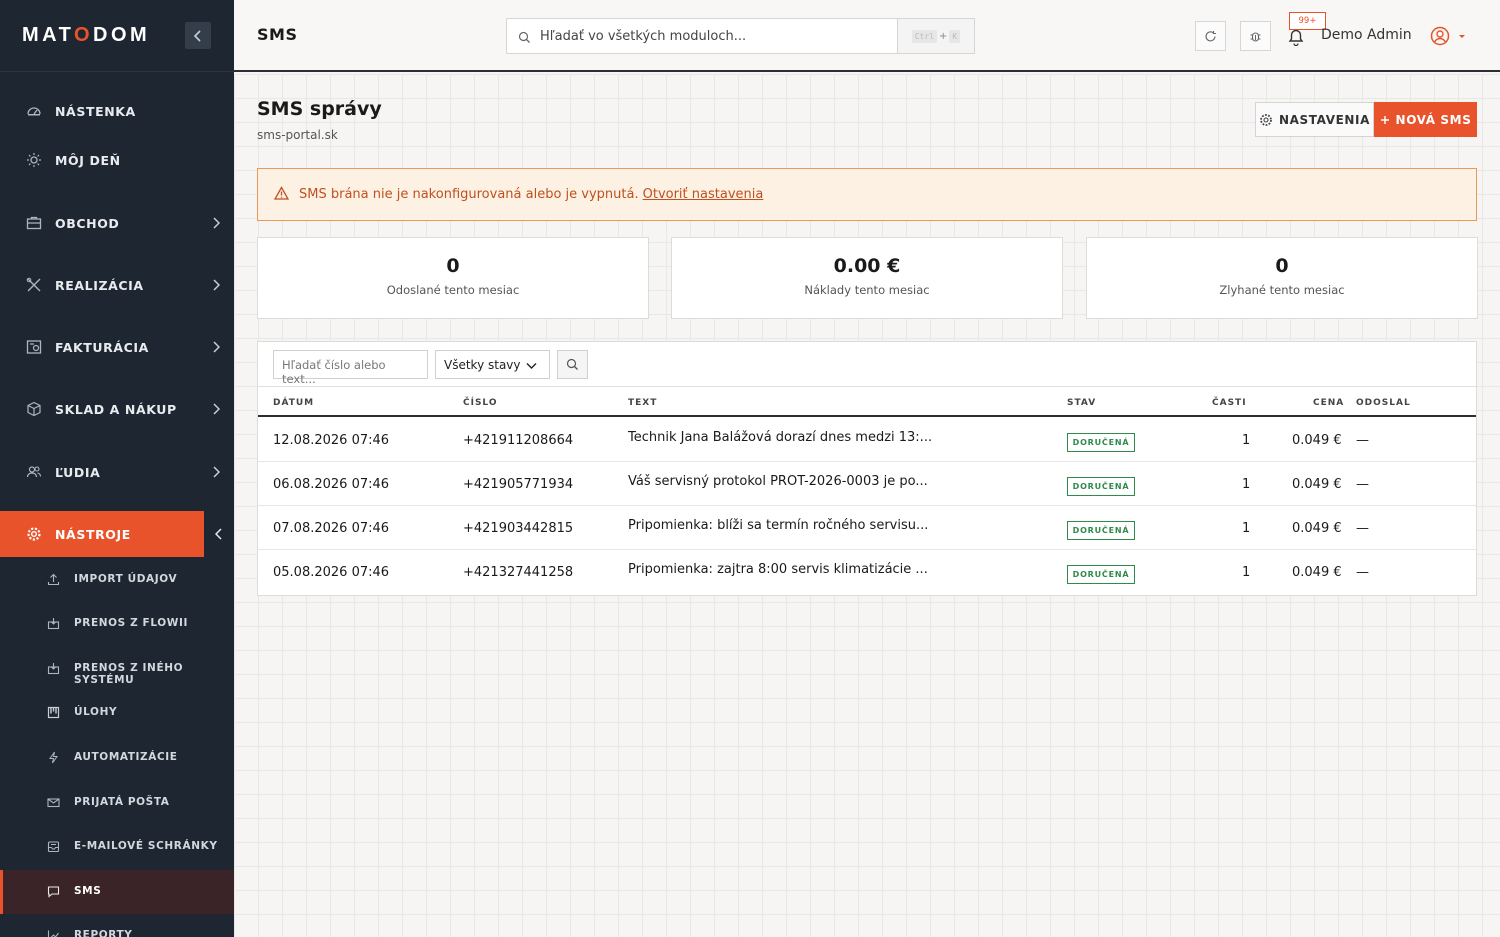  Describe the element at coordinates (117, 534) in the screenshot. I see `sidebar-item-nastroje: NÁSTROJE` at that location.